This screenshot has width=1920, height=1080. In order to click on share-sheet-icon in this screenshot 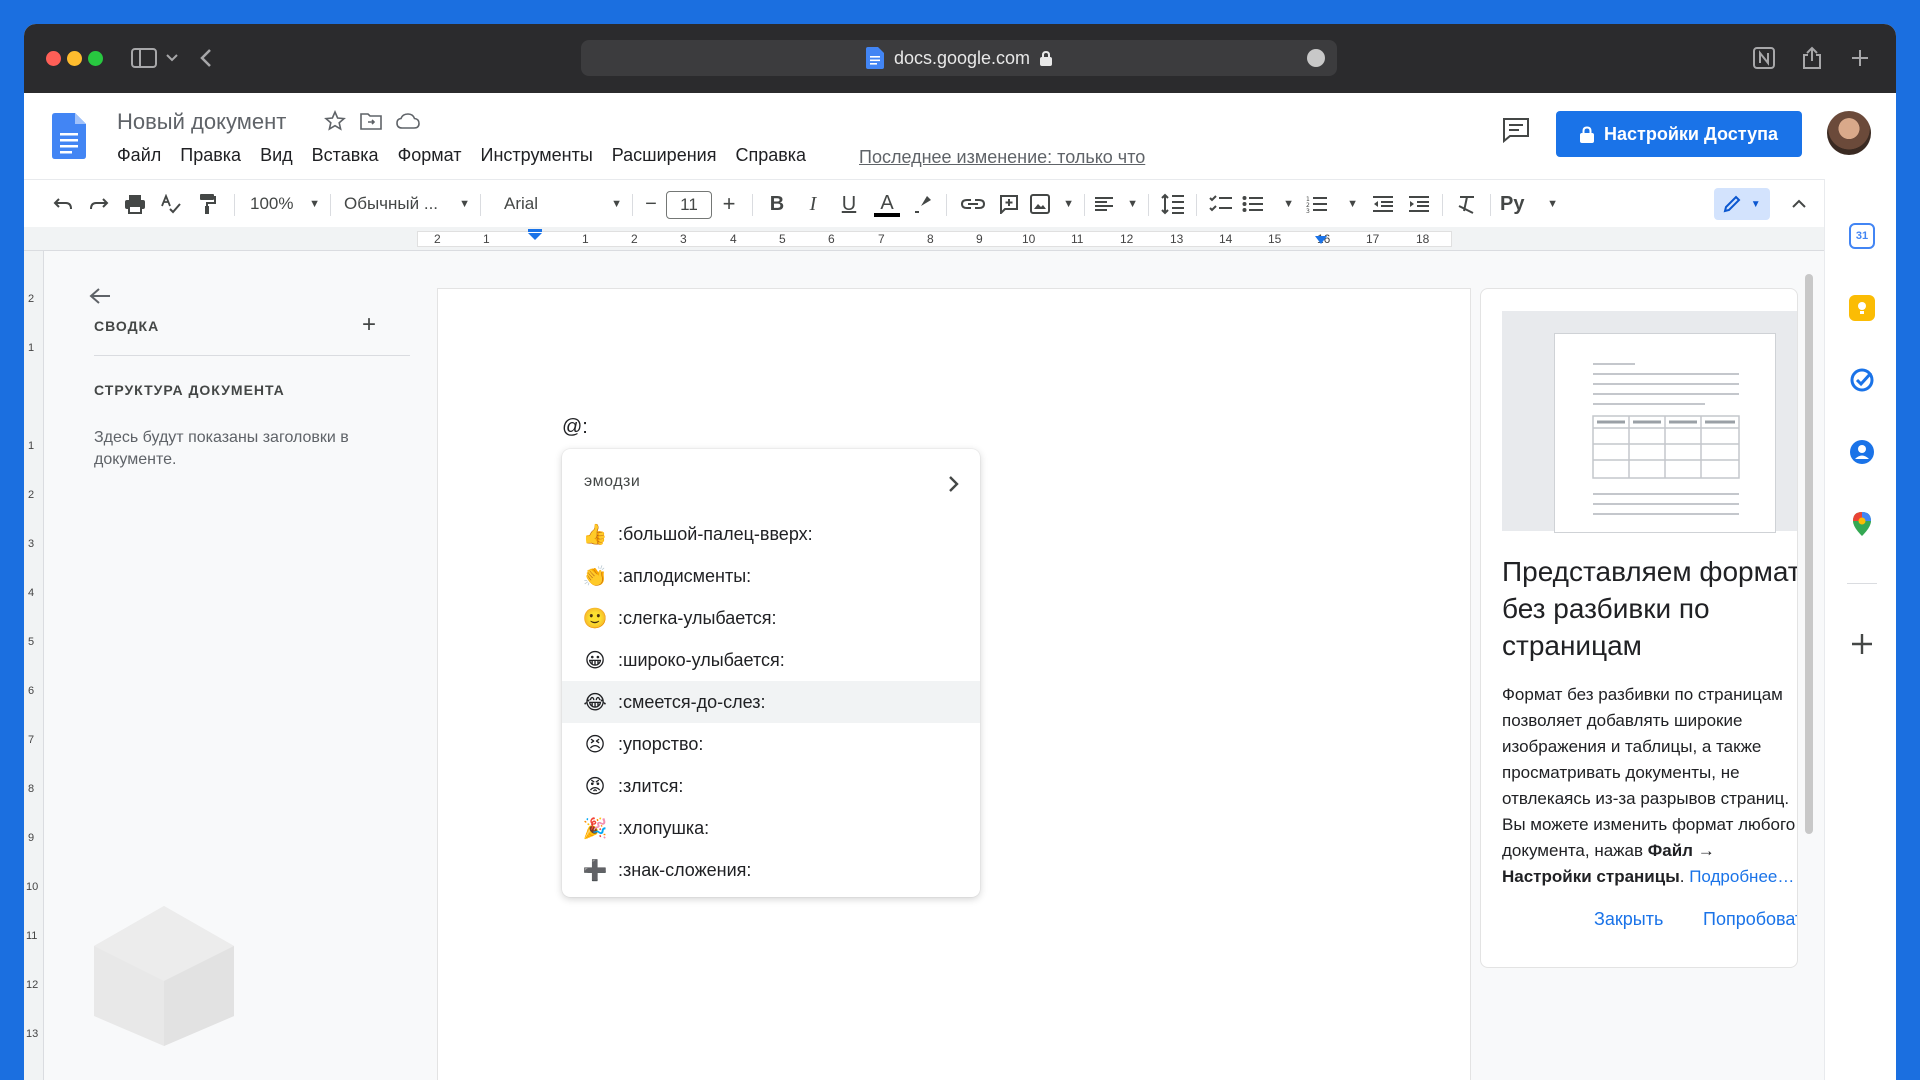, I will do `click(1812, 58)`.